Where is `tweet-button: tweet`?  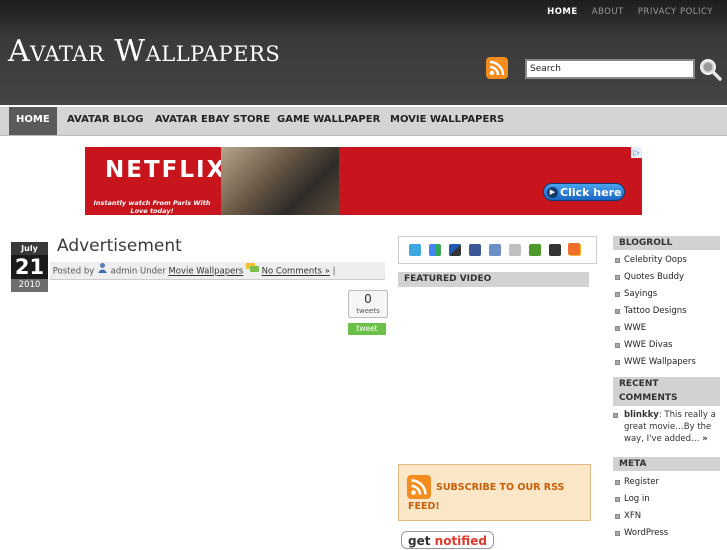
tweet-button: tweet is located at coordinates (367, 329).